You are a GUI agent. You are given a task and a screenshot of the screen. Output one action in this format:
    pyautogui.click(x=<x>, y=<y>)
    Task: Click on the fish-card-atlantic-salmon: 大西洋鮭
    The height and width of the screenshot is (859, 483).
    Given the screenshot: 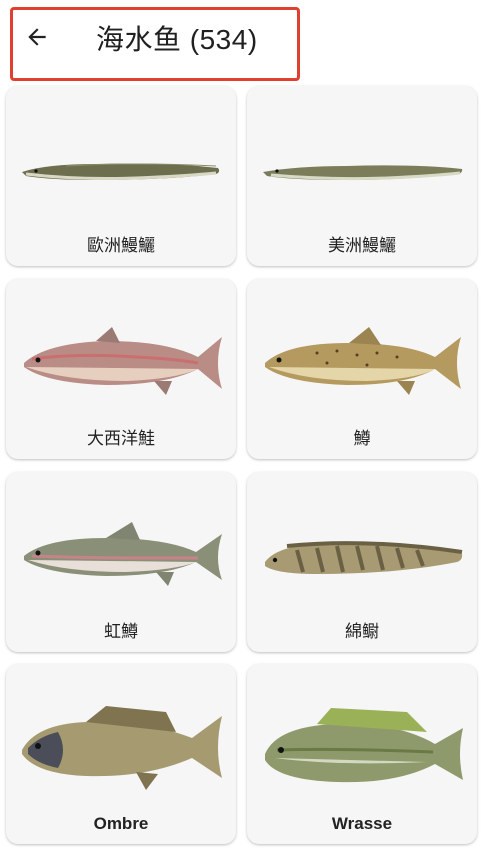 What is the action you would take?
    pyautogui.click(x=121, y=369)
    